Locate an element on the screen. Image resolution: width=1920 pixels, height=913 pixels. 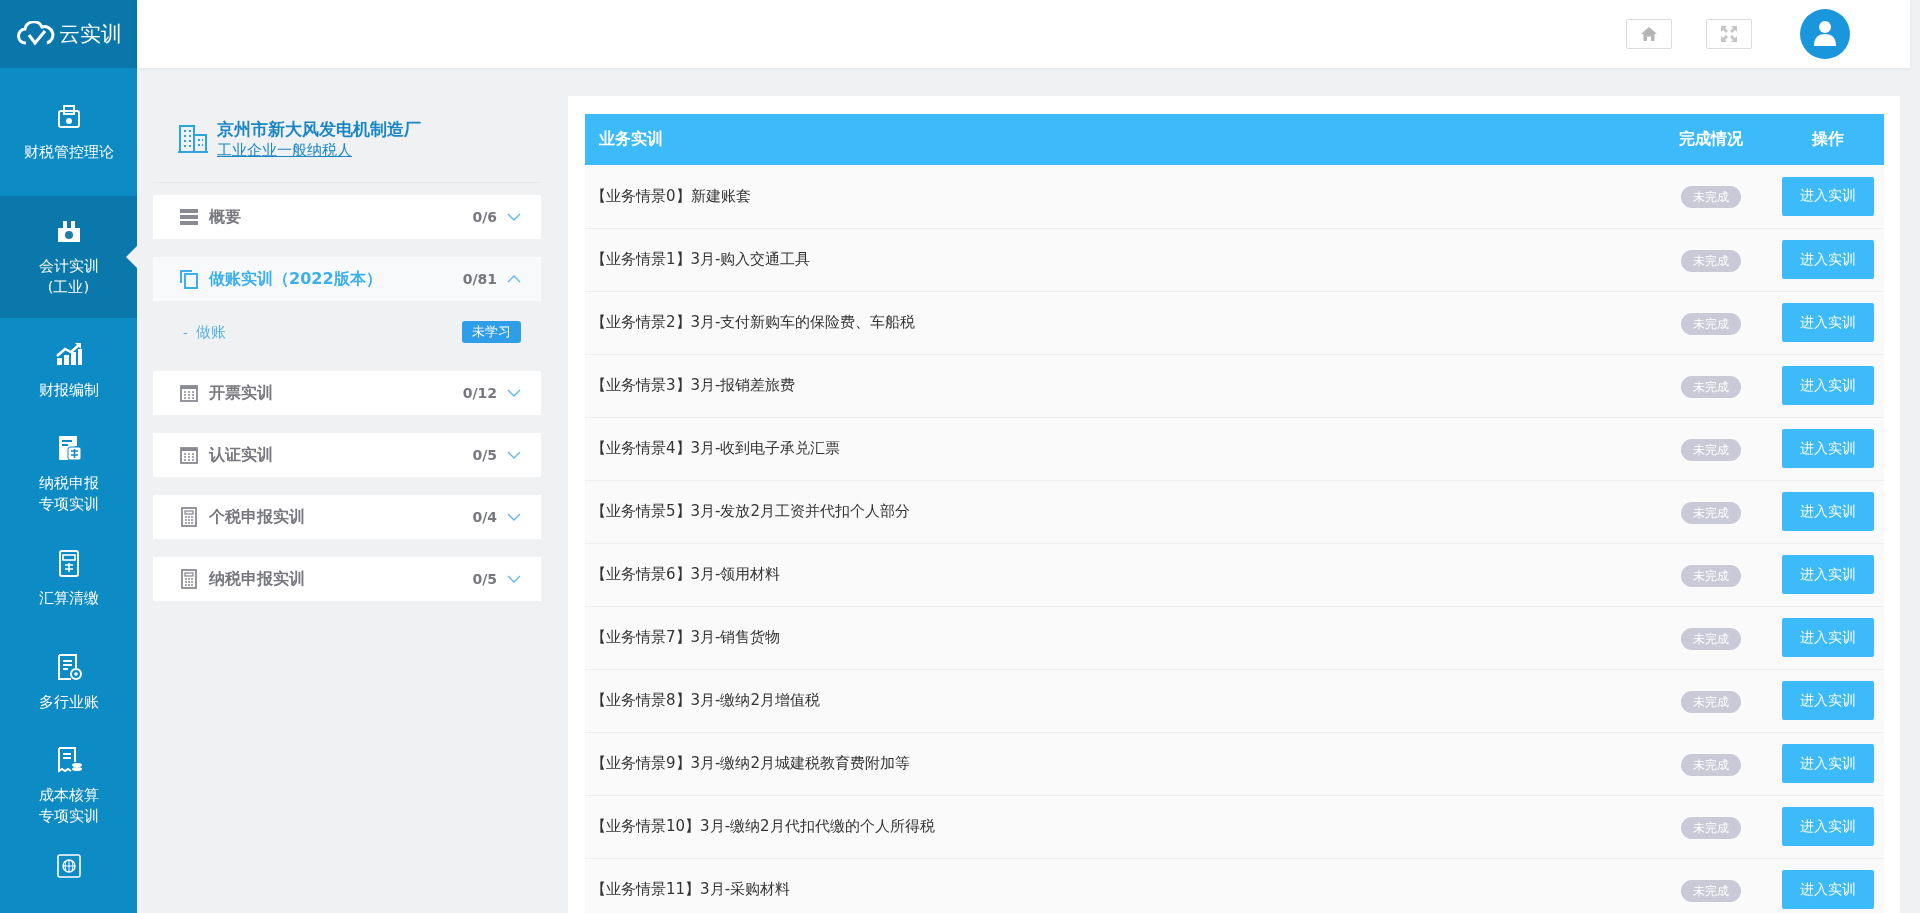
section-title: 个税申报实训 is located at coordinates (257, 517).